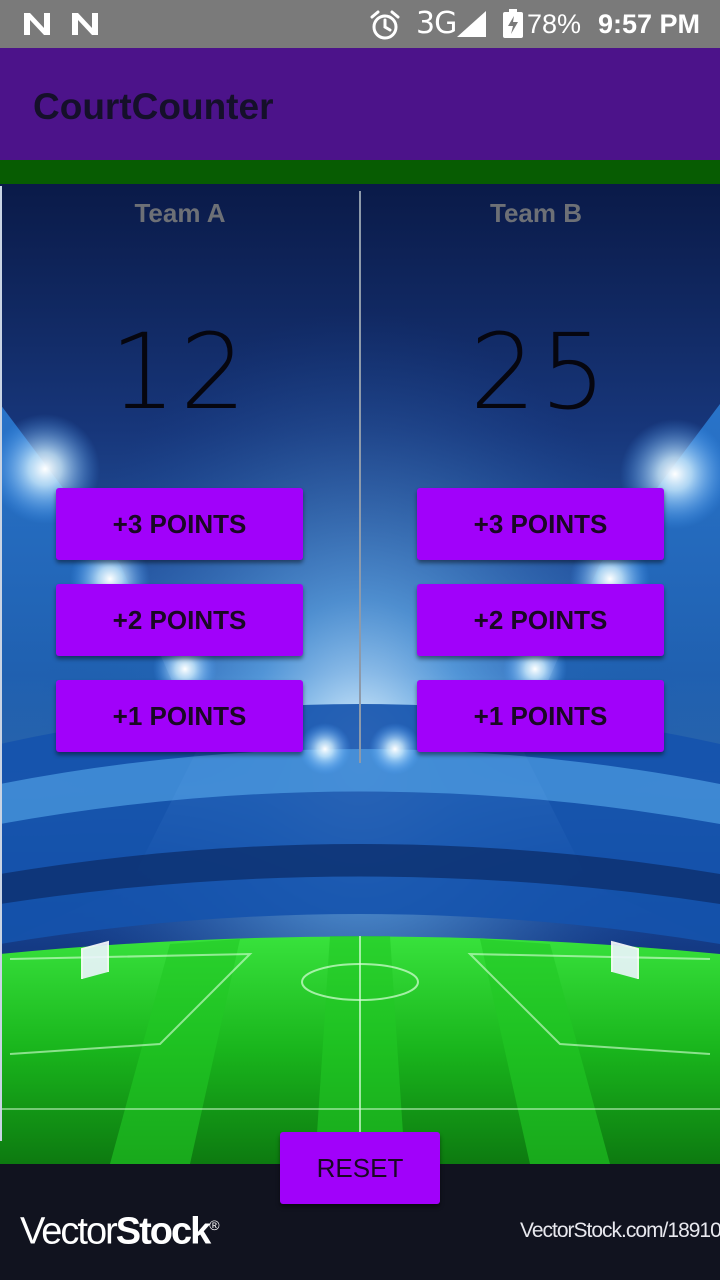  Describe the element at coordinates (69, 1231) in the screenshot. I see `logo-regular-text: Vector` at that location.